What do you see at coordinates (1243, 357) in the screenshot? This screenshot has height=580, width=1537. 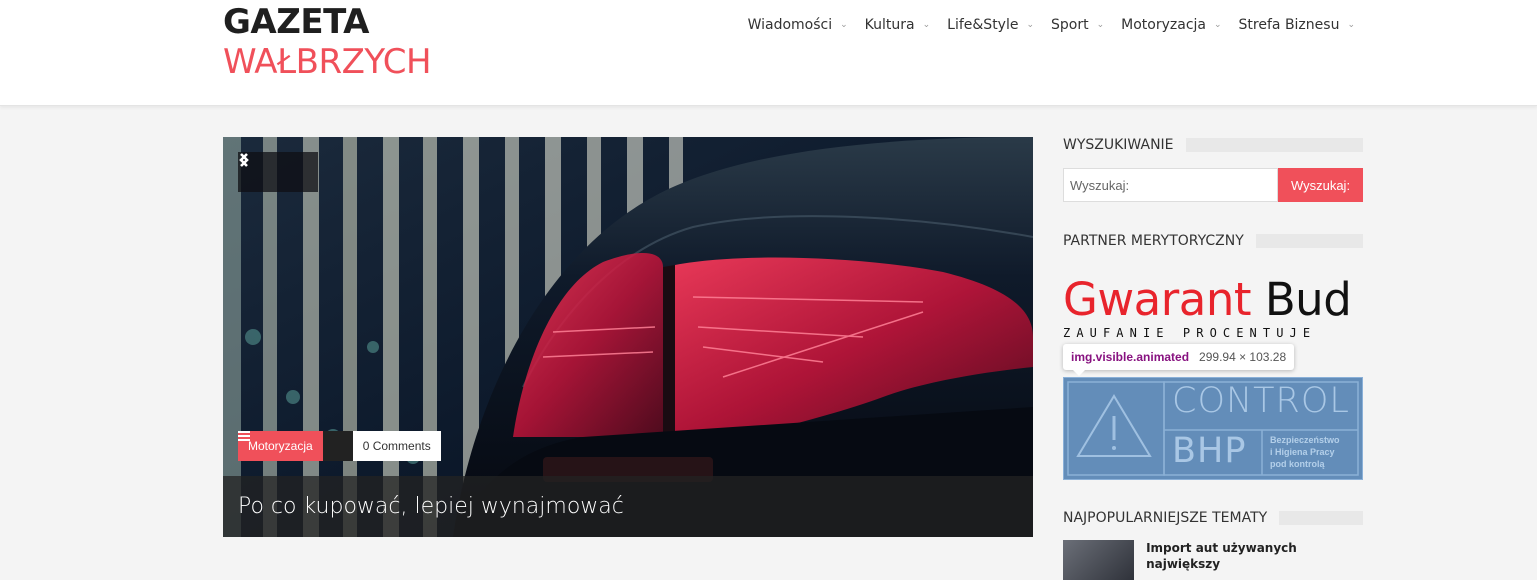 I see `tooltip-dimensions: 299.94 × 103.28` at bounding box center [1243, 357].